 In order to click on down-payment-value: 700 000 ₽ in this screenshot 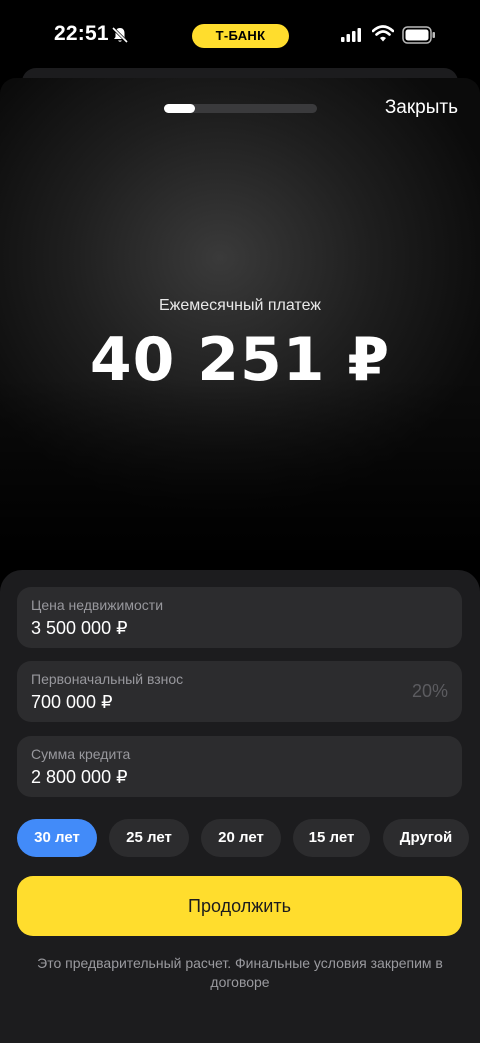, I will do `click(72, 702)`.